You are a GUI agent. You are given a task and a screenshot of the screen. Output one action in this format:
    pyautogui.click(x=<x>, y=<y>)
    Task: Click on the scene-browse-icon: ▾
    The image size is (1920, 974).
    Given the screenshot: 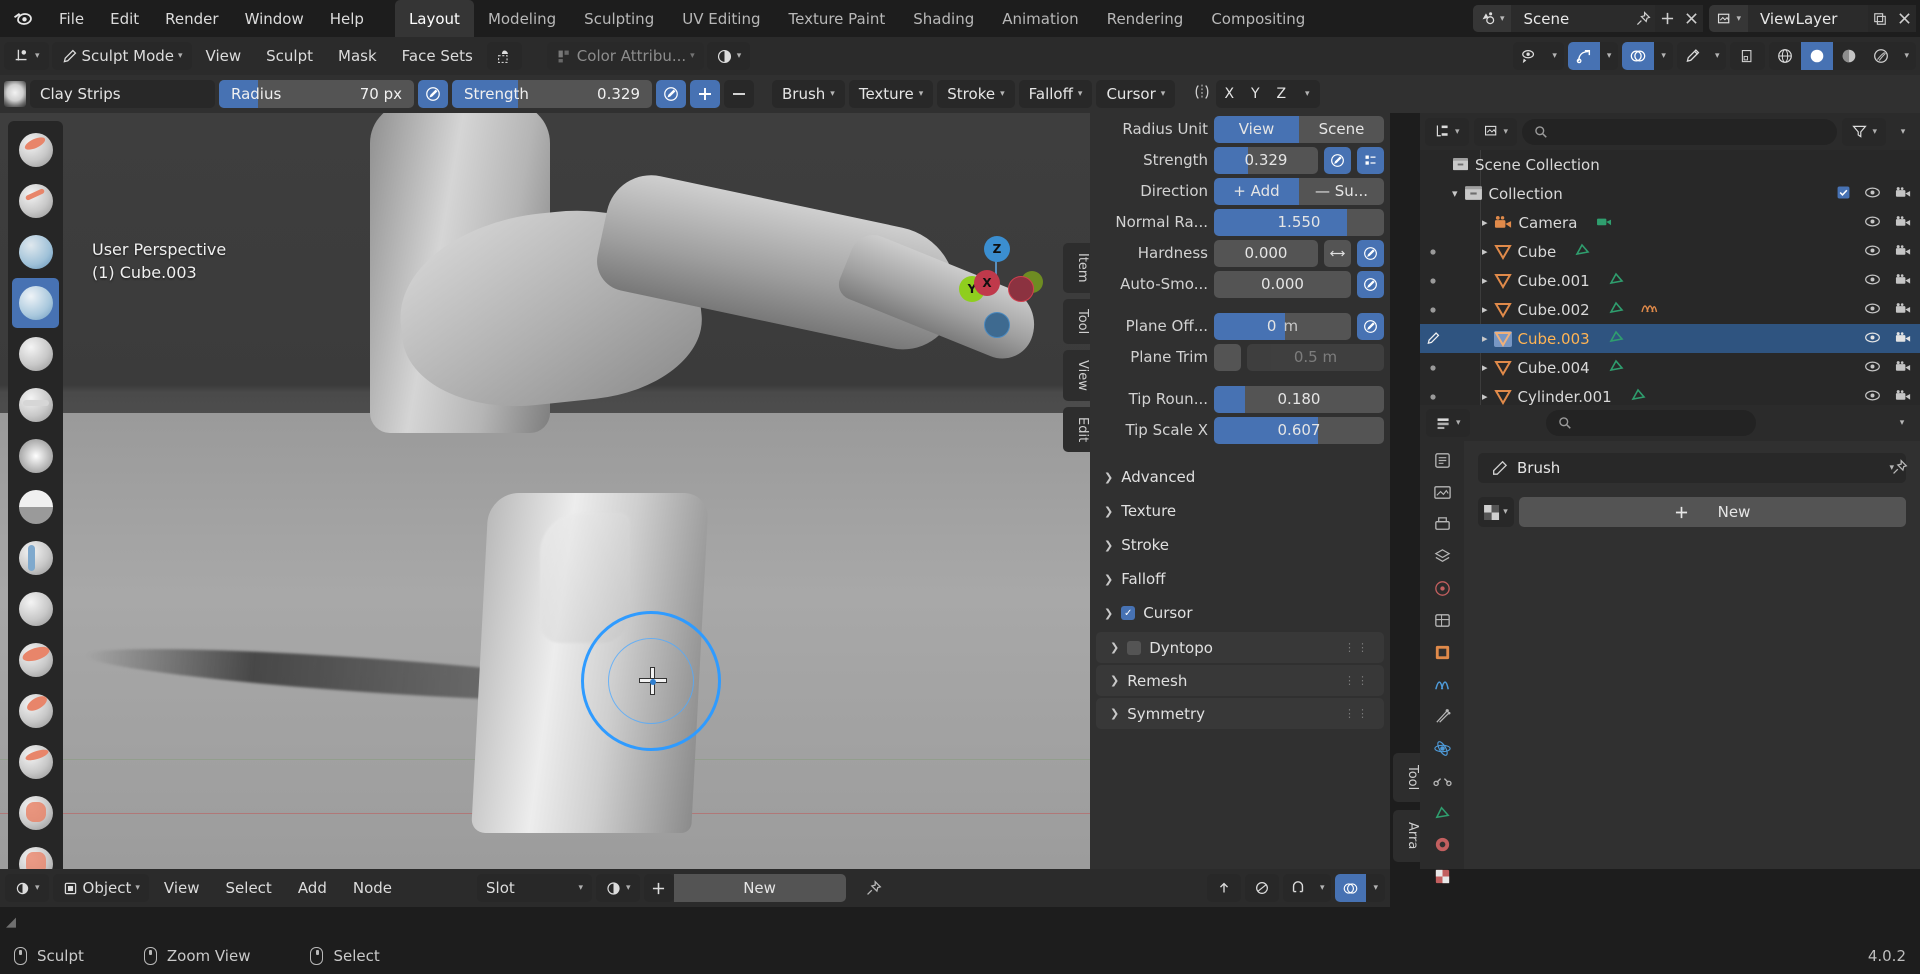 What is the action you would take?
    pyautogui.click(x=1492, y=18)
    